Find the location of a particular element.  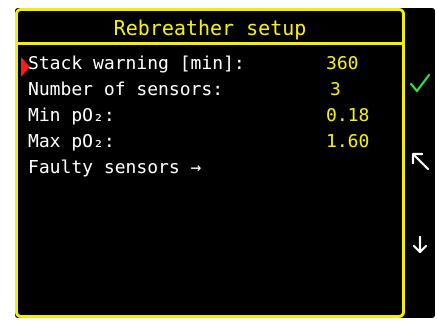

menu-item-value: 0.18 is located at coordinates (348, 115).